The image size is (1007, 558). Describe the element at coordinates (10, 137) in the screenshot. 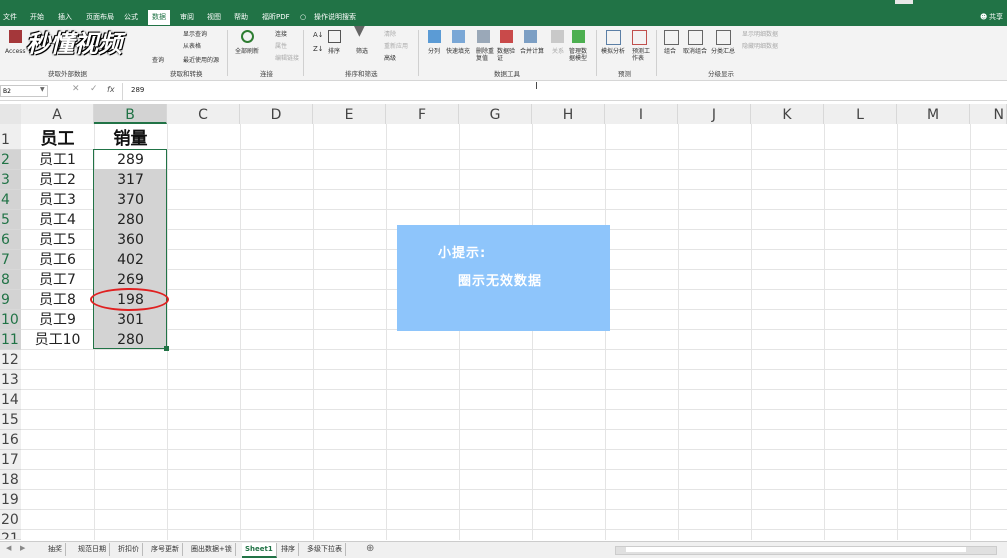

I see `row-header: 1` at that location.